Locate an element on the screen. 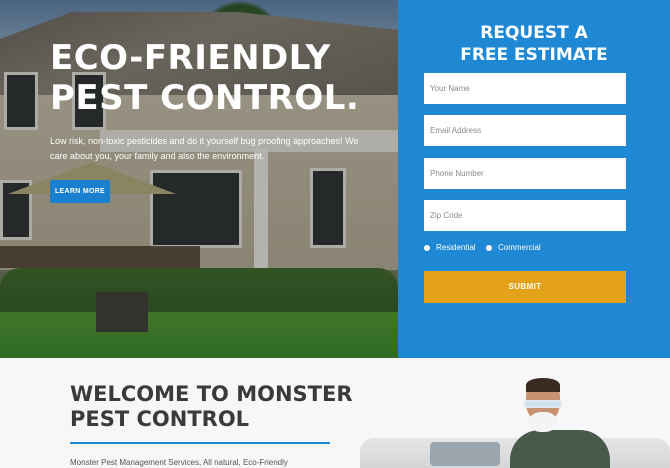 The width and height of the screenshot is (670, 468). welcome-title: WELCOME TO MONSTER PEST CONTROL is located at coordinates (220, 407).